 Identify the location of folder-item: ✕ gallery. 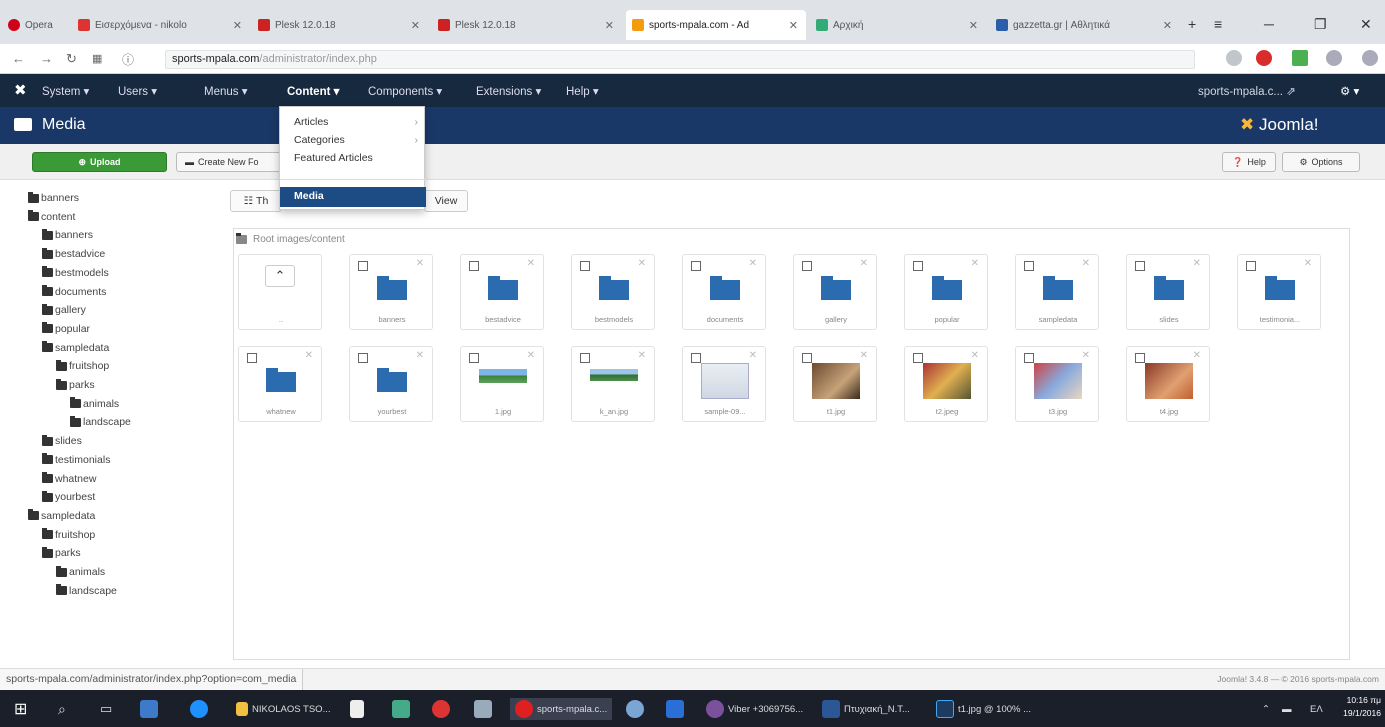
(835, 292).